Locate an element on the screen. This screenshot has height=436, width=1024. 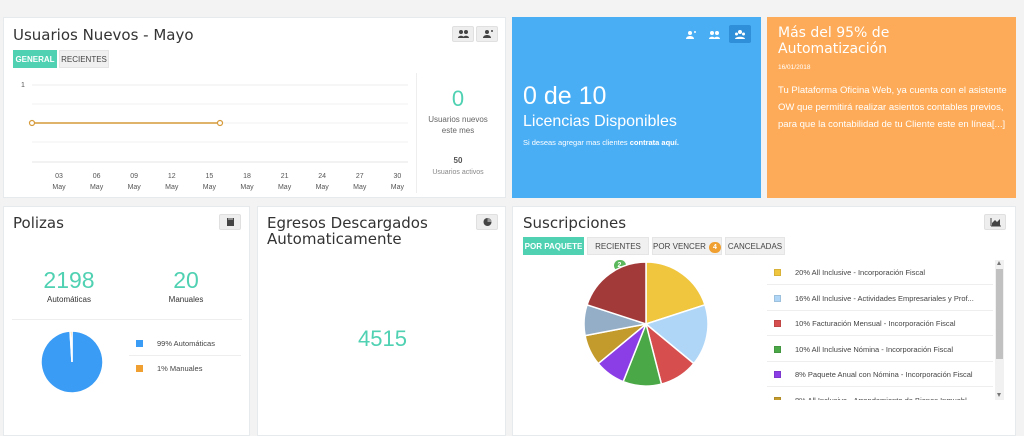
x-tick-label: 03 May is located at coordinates (59, 182).